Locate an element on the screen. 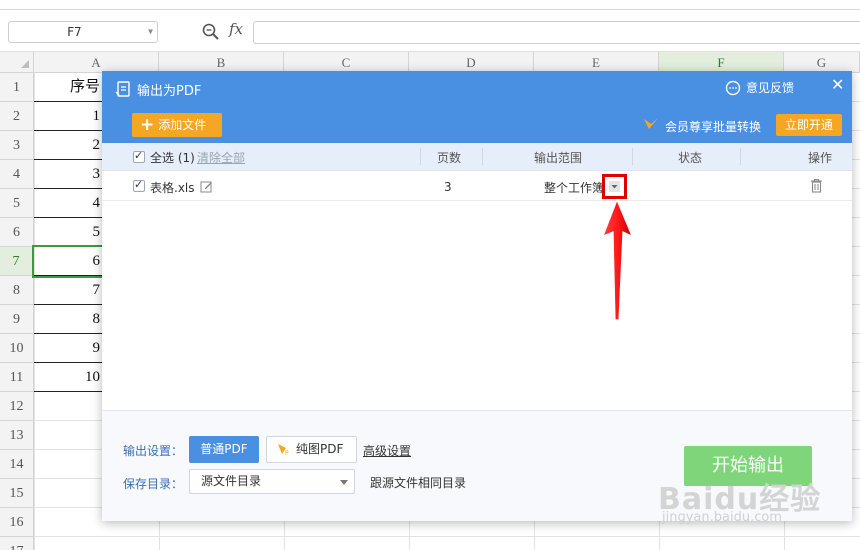 The height and width of the screenshot is (550, 860). cell-a-value: 6 is located at coordinates (68, 261).